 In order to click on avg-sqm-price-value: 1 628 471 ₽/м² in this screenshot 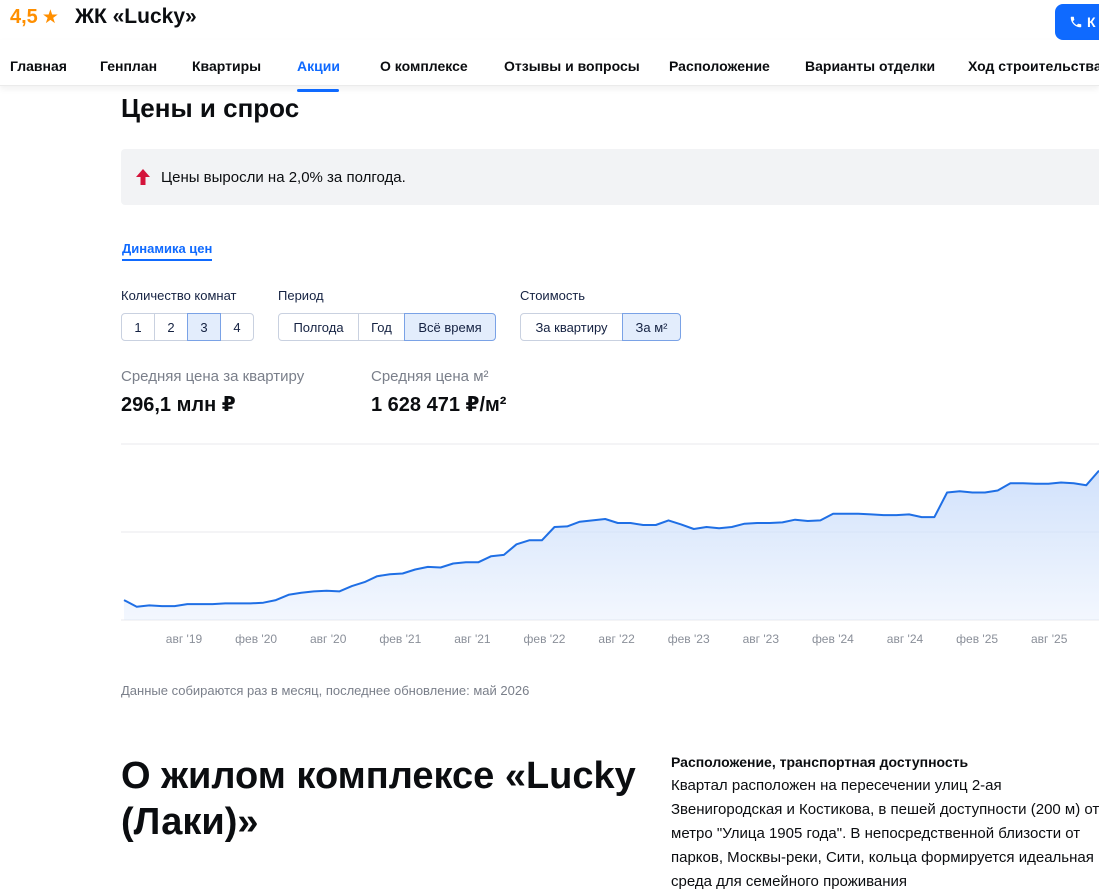, I will do `click(439, 405)`.